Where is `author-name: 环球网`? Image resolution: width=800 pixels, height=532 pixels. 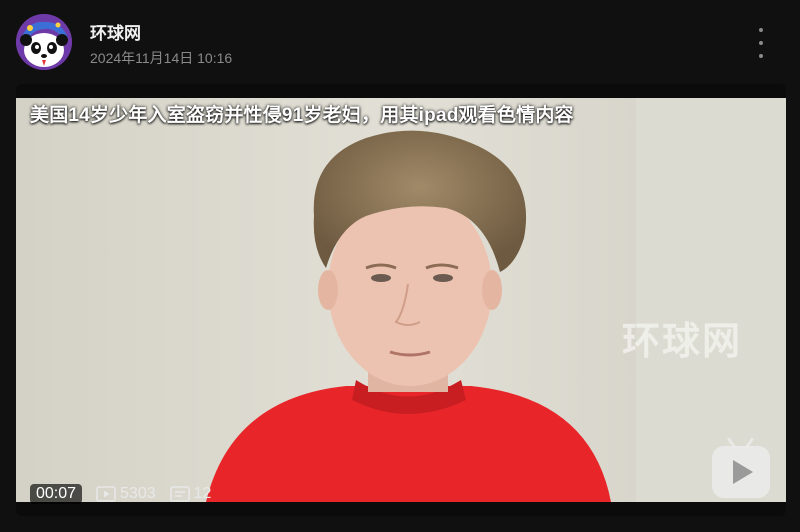
author-name: 环球网 is located at coordinates (115, 31).